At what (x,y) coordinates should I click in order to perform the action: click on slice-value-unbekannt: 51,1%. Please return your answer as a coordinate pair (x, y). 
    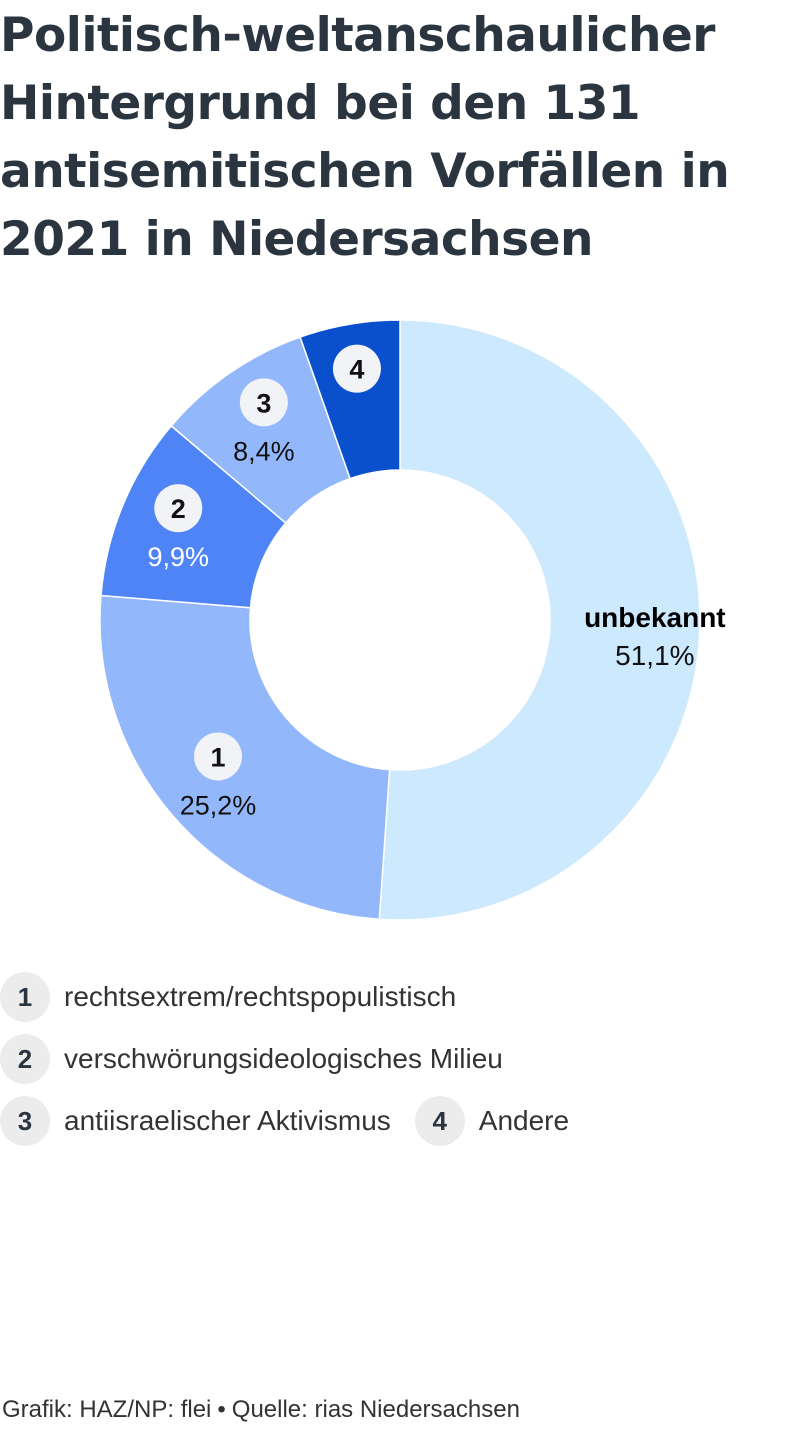
    Looking at the image, I should click on (654, 655).